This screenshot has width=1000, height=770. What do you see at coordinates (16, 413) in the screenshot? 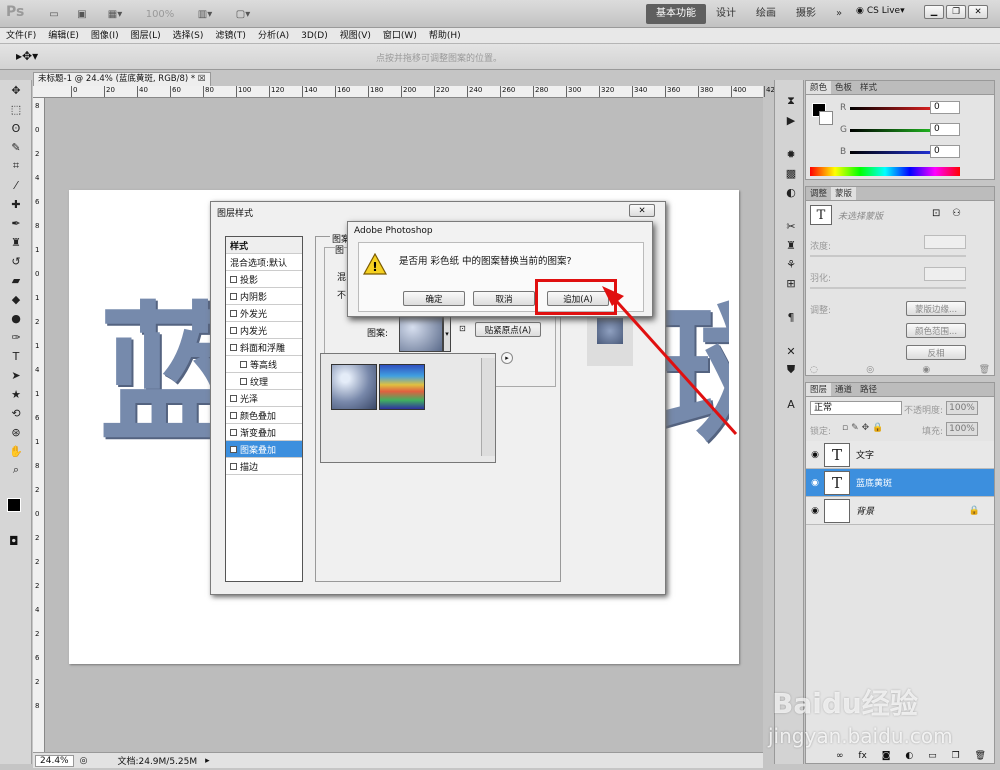
I see `3d-rotate-tool-icon: ⟲` at bounding box center [16, 413].